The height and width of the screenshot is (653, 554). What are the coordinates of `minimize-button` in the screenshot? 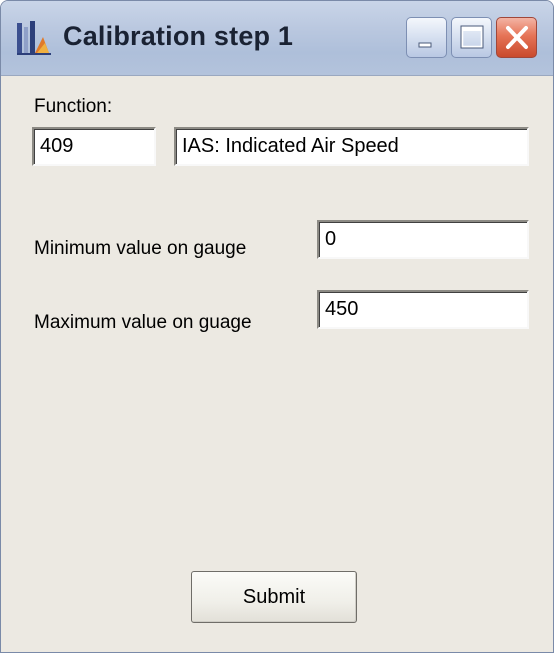 It's located at (426, 37).